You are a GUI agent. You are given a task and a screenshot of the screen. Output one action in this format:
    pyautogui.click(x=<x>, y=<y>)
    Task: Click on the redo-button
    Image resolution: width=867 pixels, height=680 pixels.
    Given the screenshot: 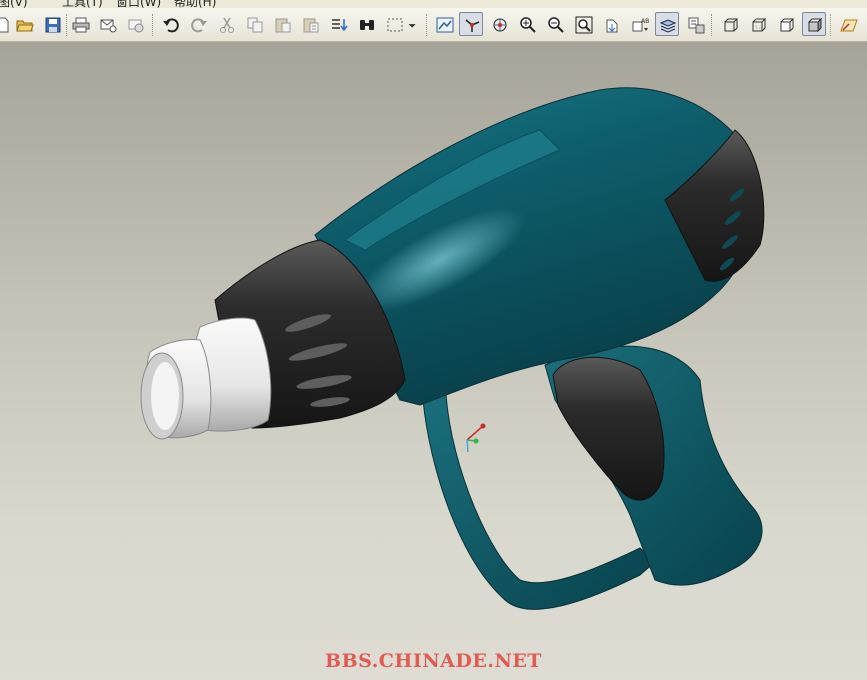 What is the action you would take?
    pyautogui.click(x=198, y=24)
    